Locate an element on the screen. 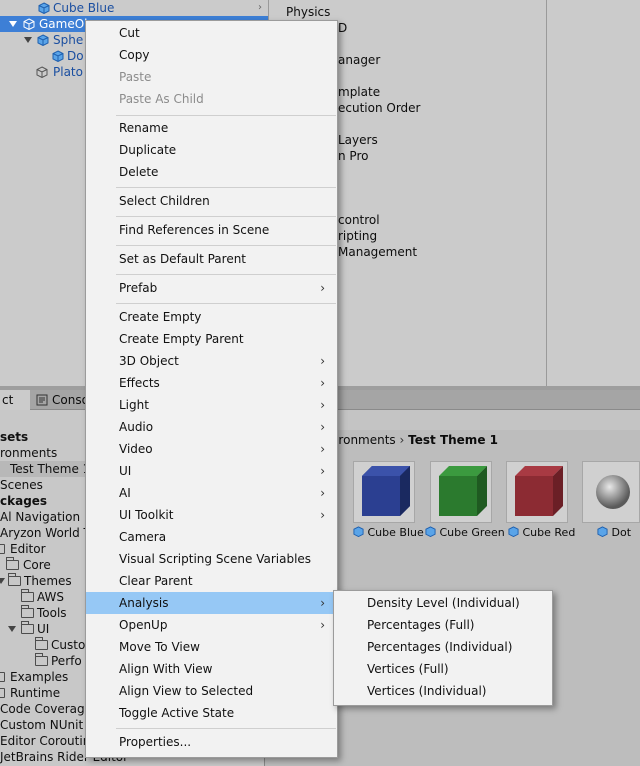  menu-item-create-empty: Create Empty is located at coordinates (211, 317).